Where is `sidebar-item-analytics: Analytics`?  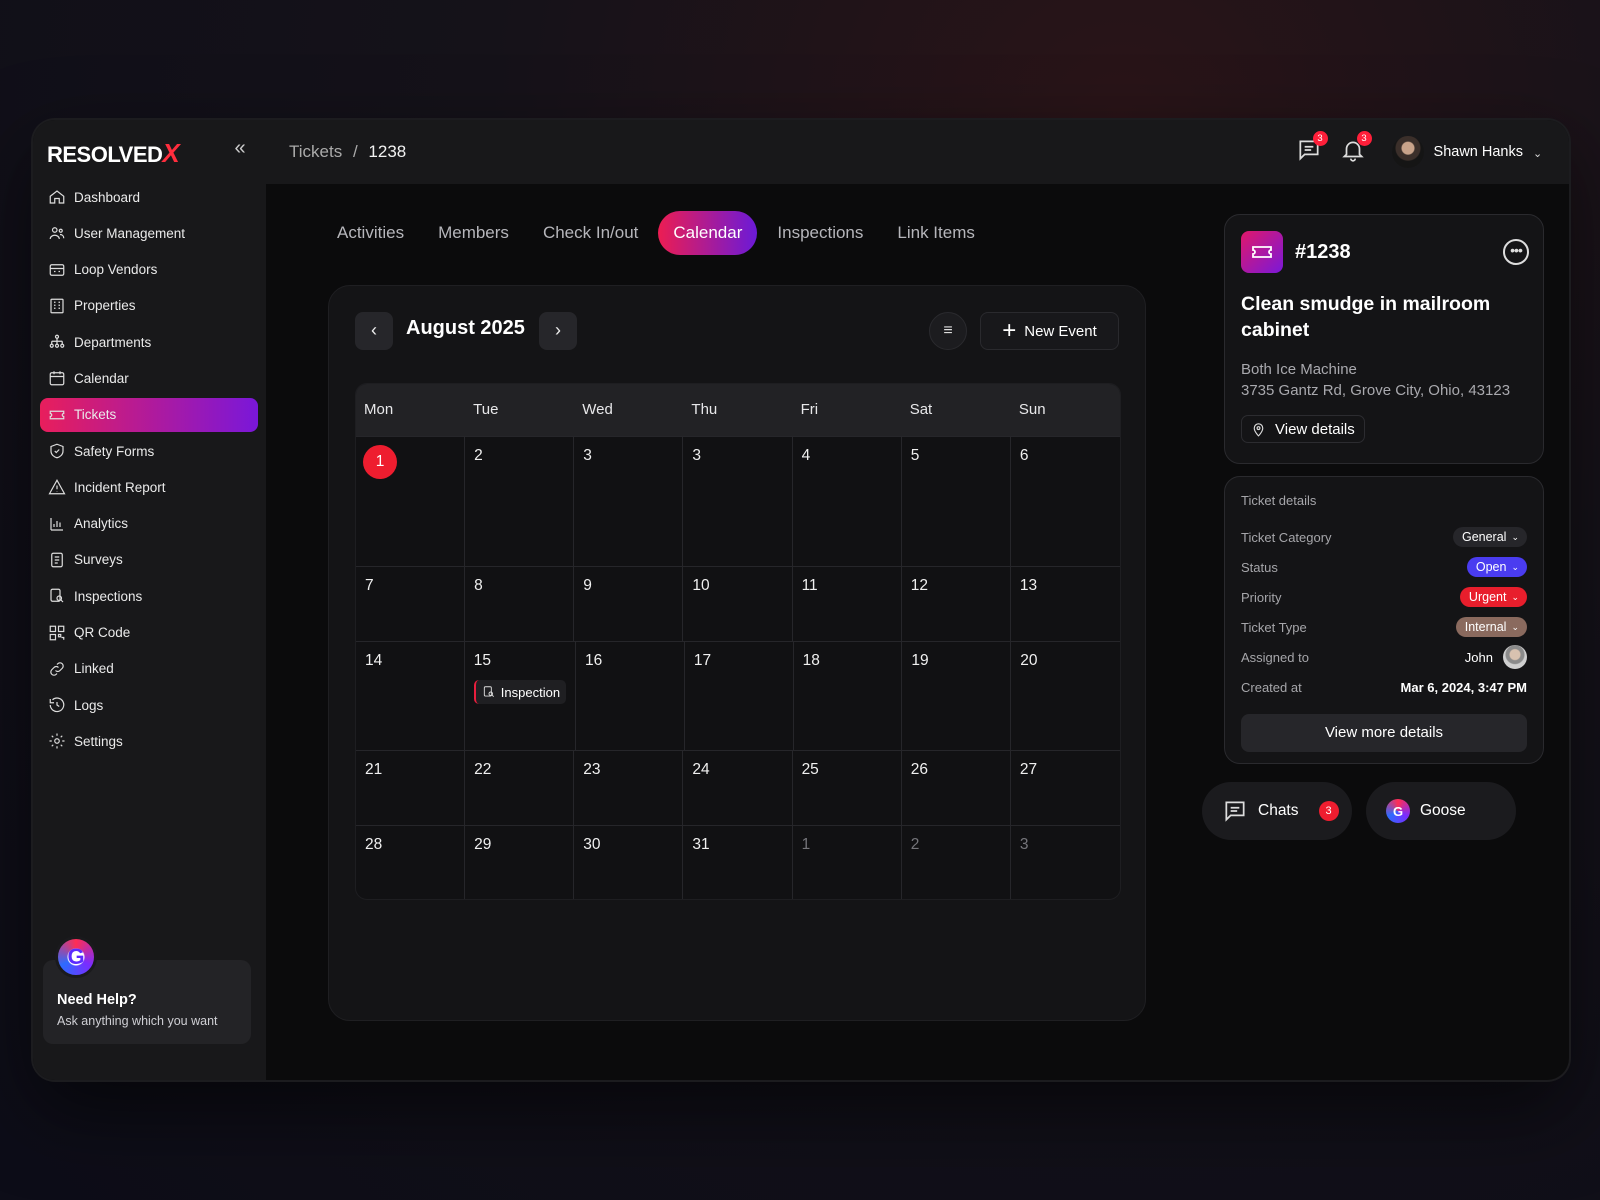
sidebar-item-analytics: Analytics is located at coordinates (149, 524).